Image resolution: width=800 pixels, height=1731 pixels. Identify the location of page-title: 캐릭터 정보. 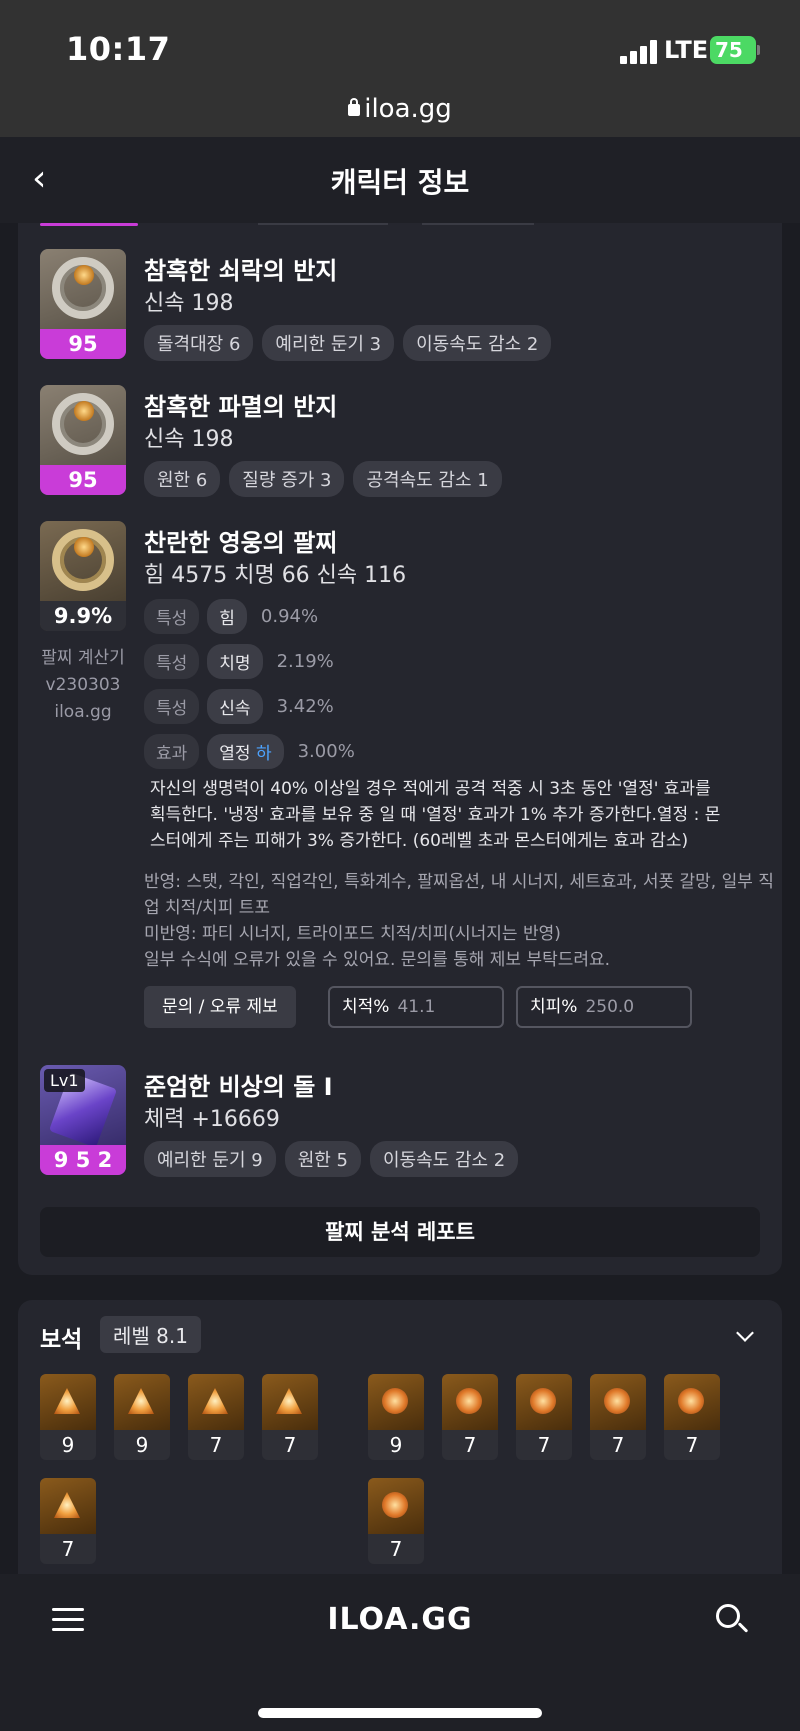
(400, 182).